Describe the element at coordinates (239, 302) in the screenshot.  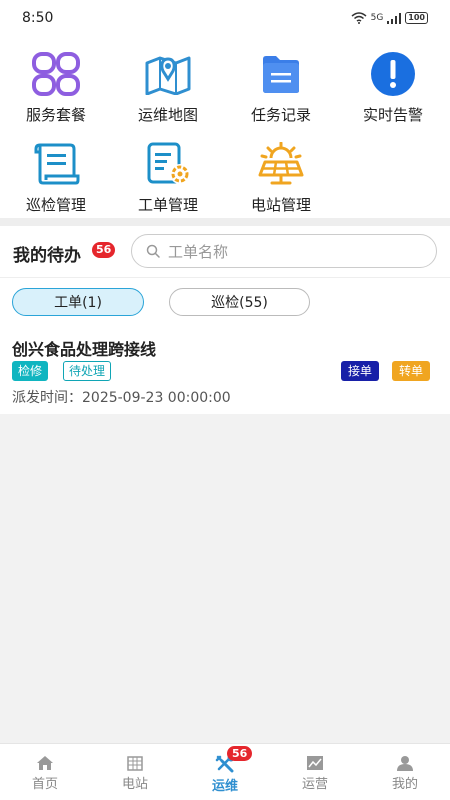
I see `tab-inspections: 巡检(55)` at that location.